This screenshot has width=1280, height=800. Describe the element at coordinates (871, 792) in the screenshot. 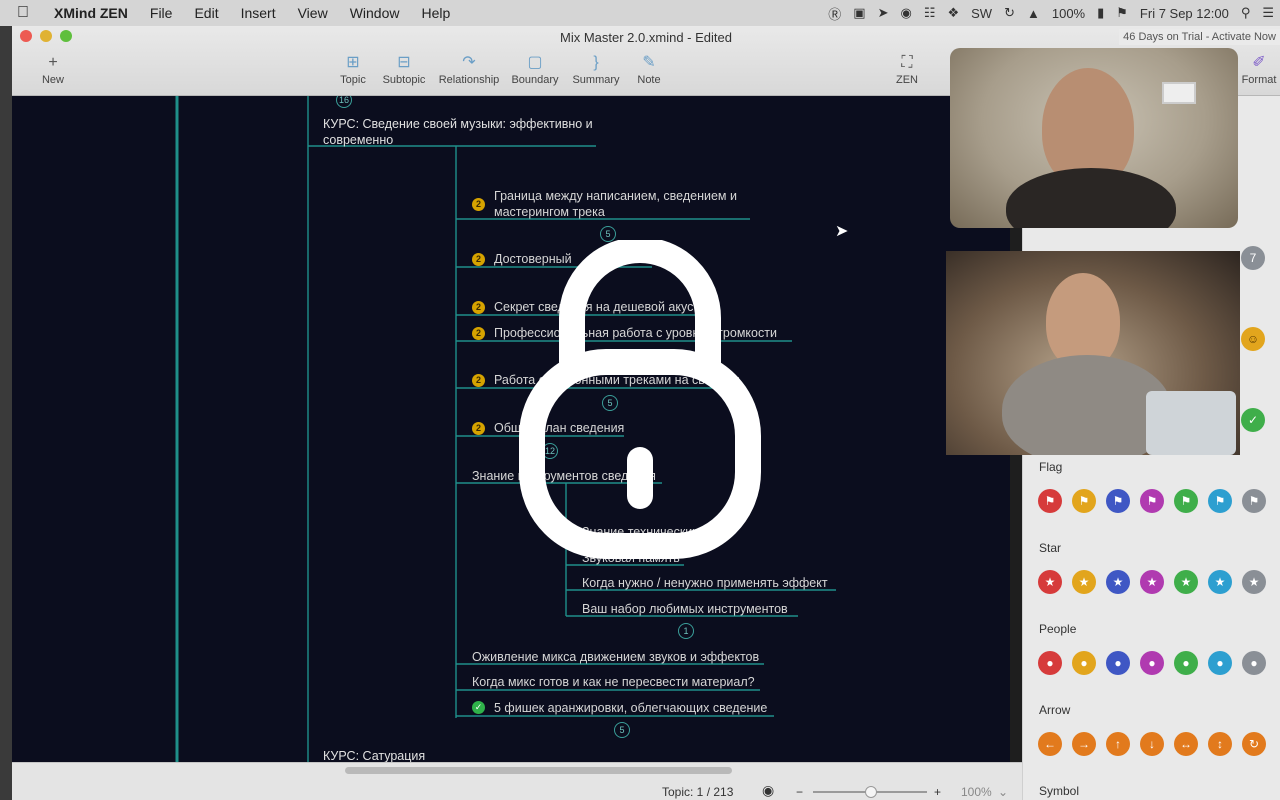

I see `zoom-slider-knob` at that location.